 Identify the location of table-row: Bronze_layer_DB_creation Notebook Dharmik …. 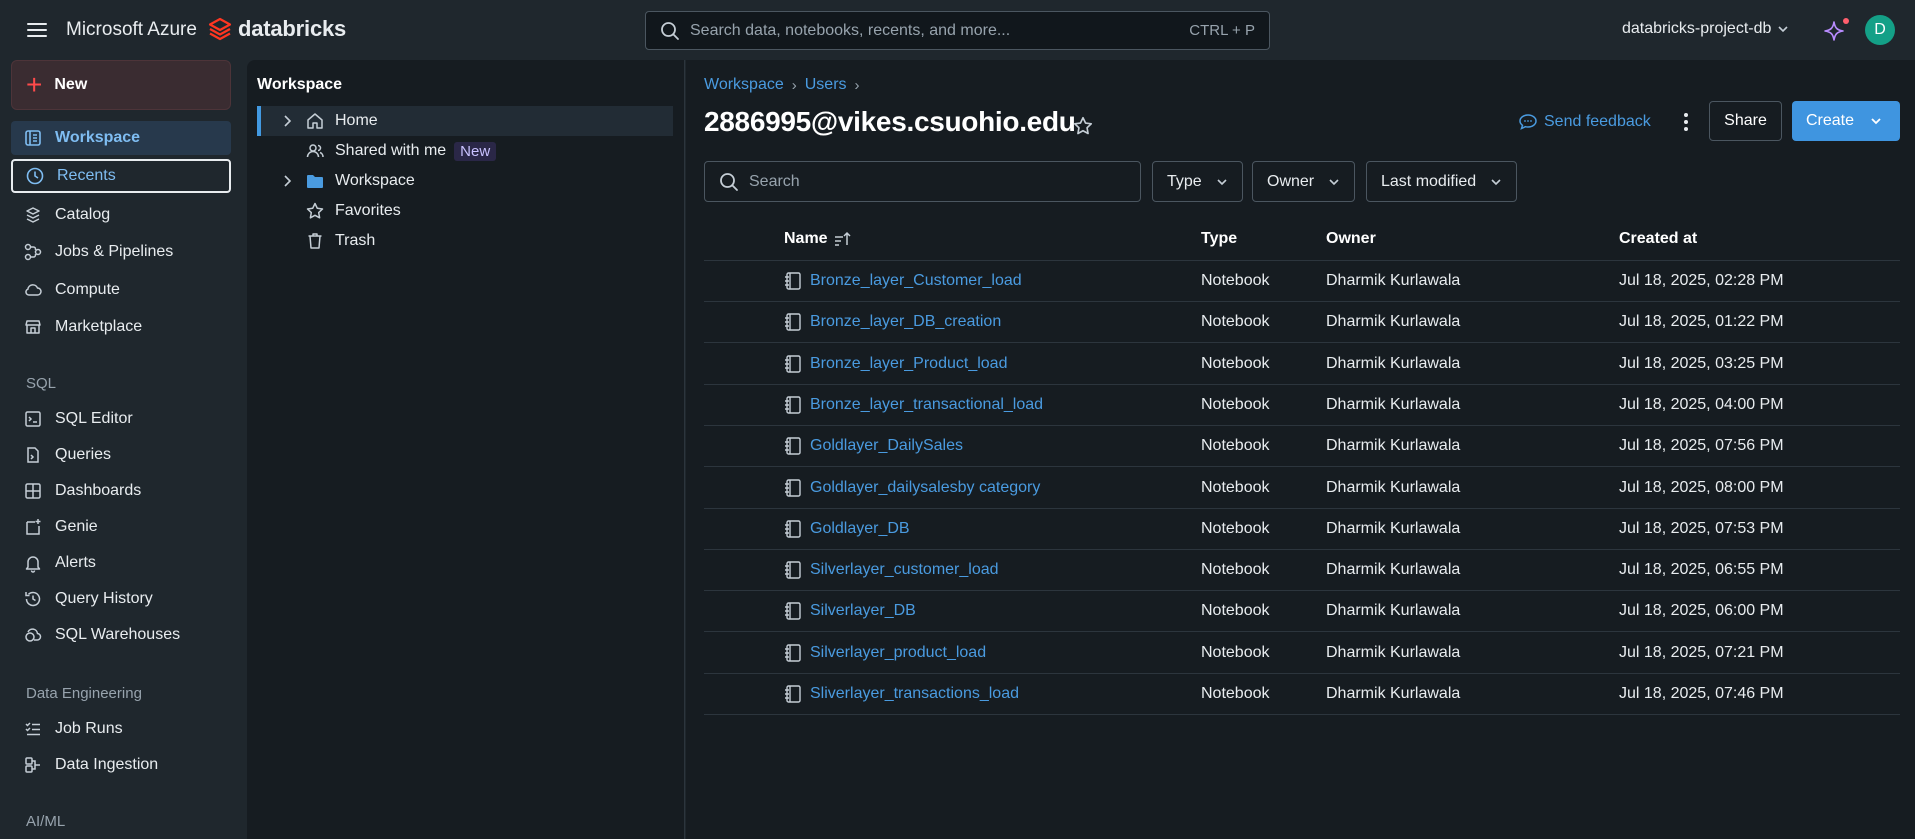
(1302, 323).